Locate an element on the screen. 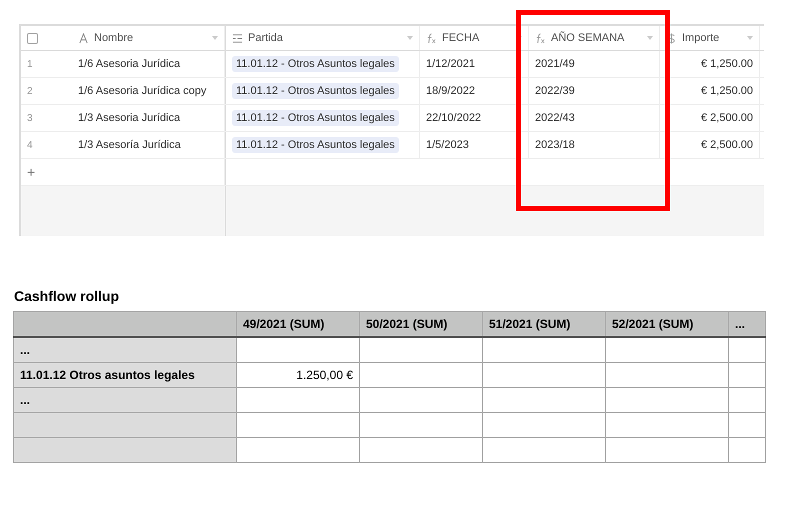 This screenshot has height=508, width=808. table-cell: 2021/49 is located at coordinates (555, 64).